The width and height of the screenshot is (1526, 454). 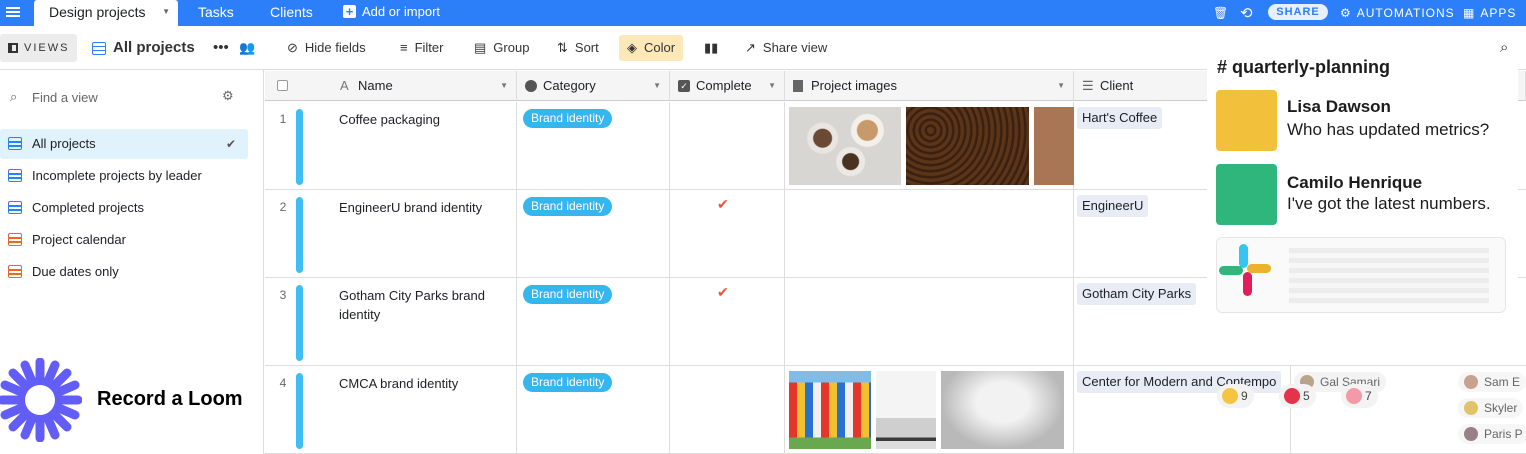 I want to click on current-view-label: All projects, so click(x=154, y=47).